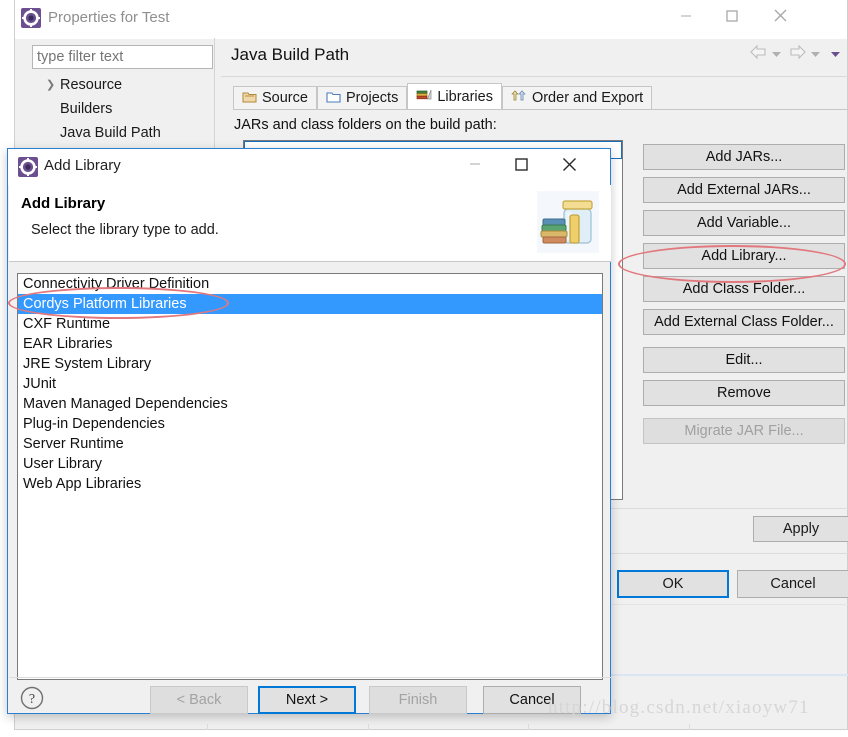 This screenshot has width=848, height=737. What do you see at coordinates (310, 344) in the screenshot?
I see `list-item: EAR Libraries` at bounding box center [310, 344].